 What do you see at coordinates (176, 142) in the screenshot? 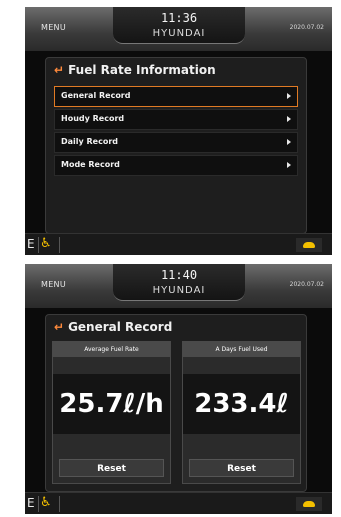
I see `menu-item-daily-record: Daily Record` at bounding box center [176, 142].